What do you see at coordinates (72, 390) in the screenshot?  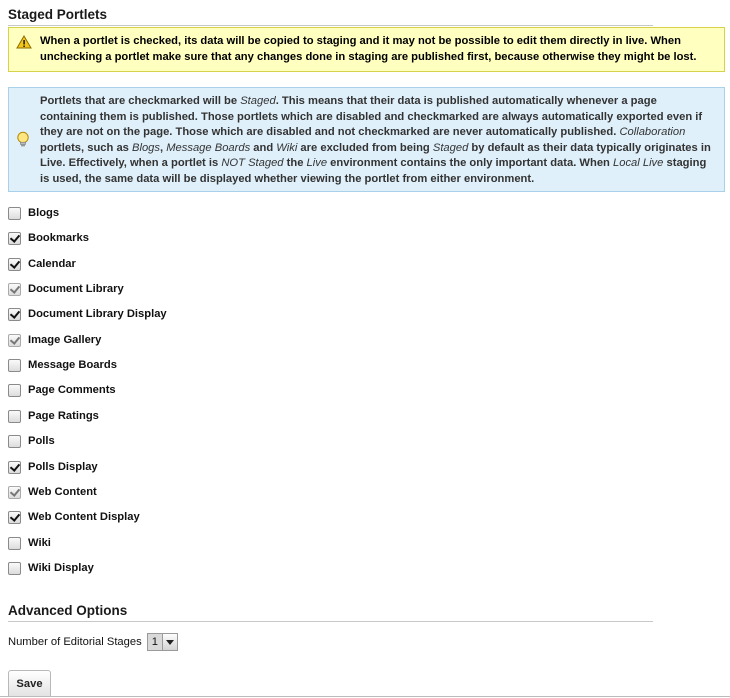 I see `portlet-label: Page Comments` at bounding box center [72, 390].